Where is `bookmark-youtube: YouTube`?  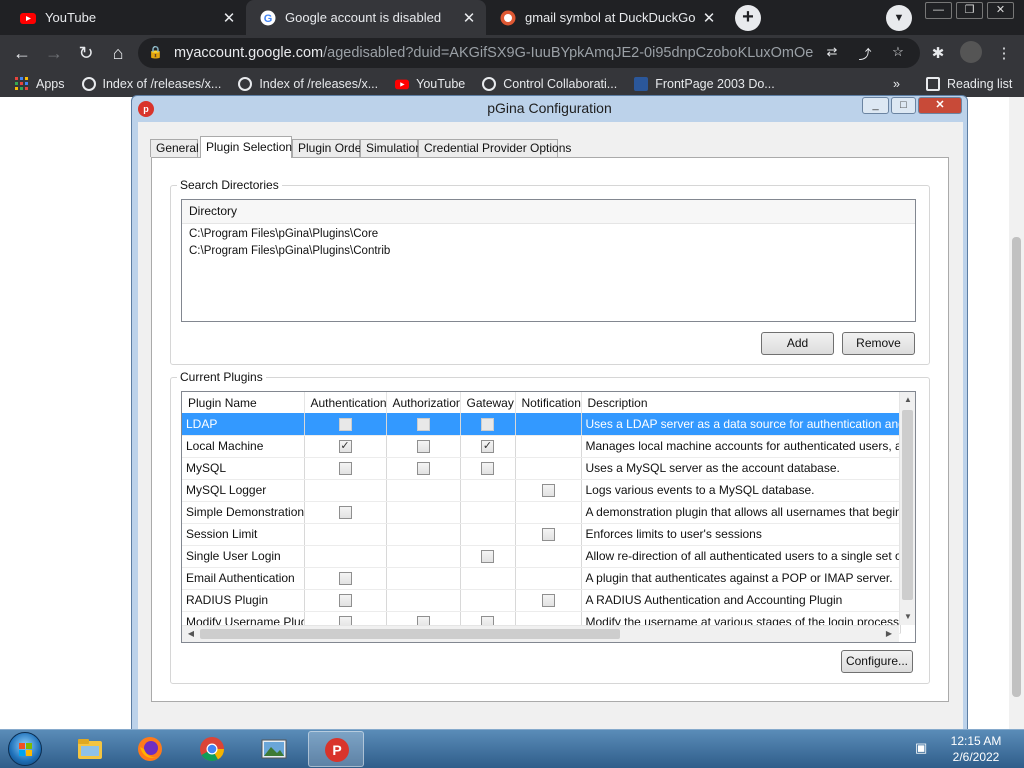
bookmark-youtube: YouTube is located at coordinates (430, 84).